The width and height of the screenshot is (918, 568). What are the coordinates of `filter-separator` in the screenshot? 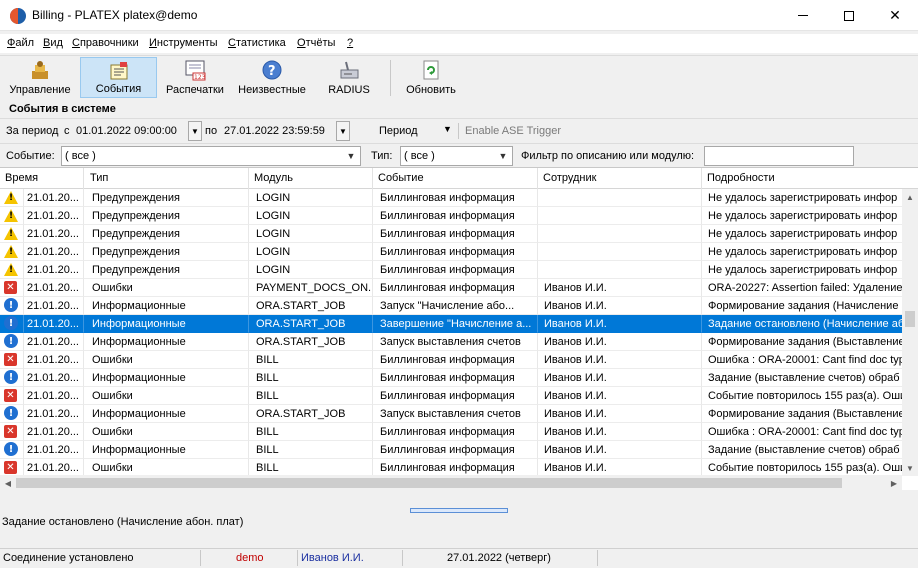 It's located at (458, 131).